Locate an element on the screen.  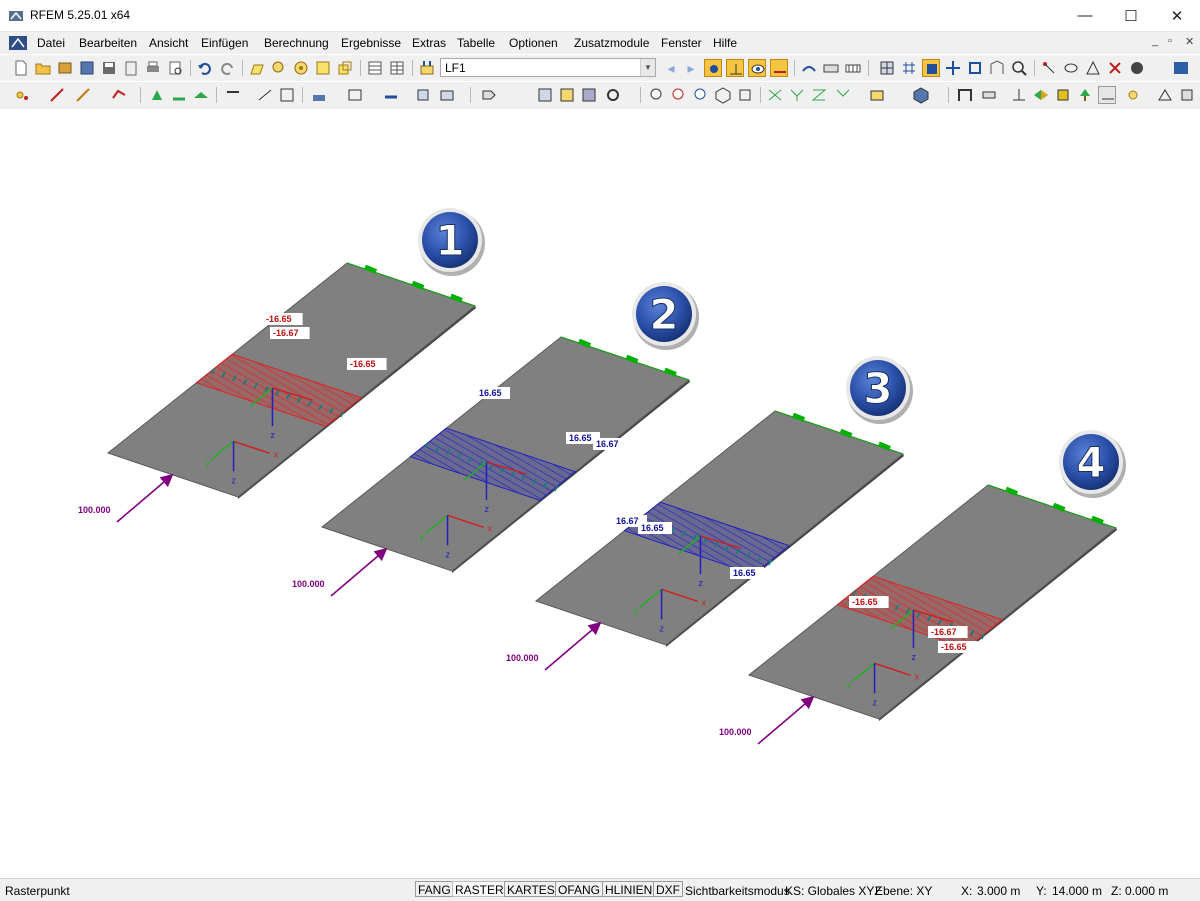
zoom-icon is located at coordinates (1019, 68).